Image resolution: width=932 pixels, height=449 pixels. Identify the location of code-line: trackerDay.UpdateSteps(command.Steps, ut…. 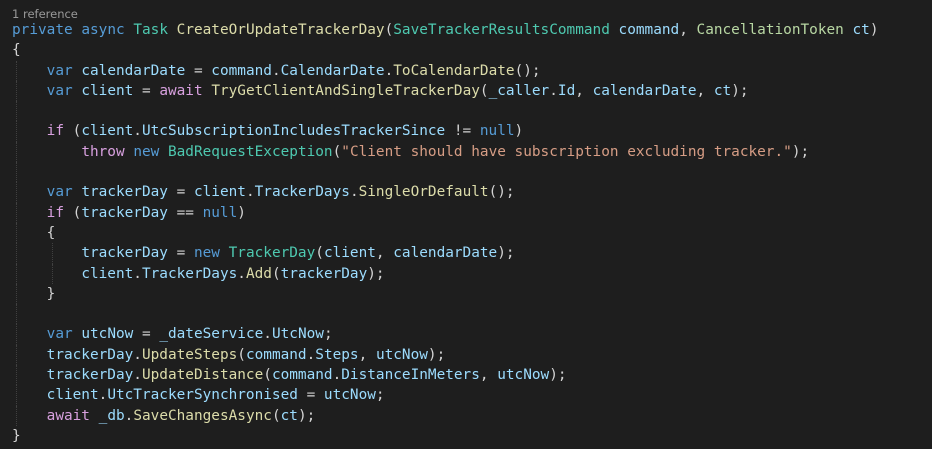
(445, 355).